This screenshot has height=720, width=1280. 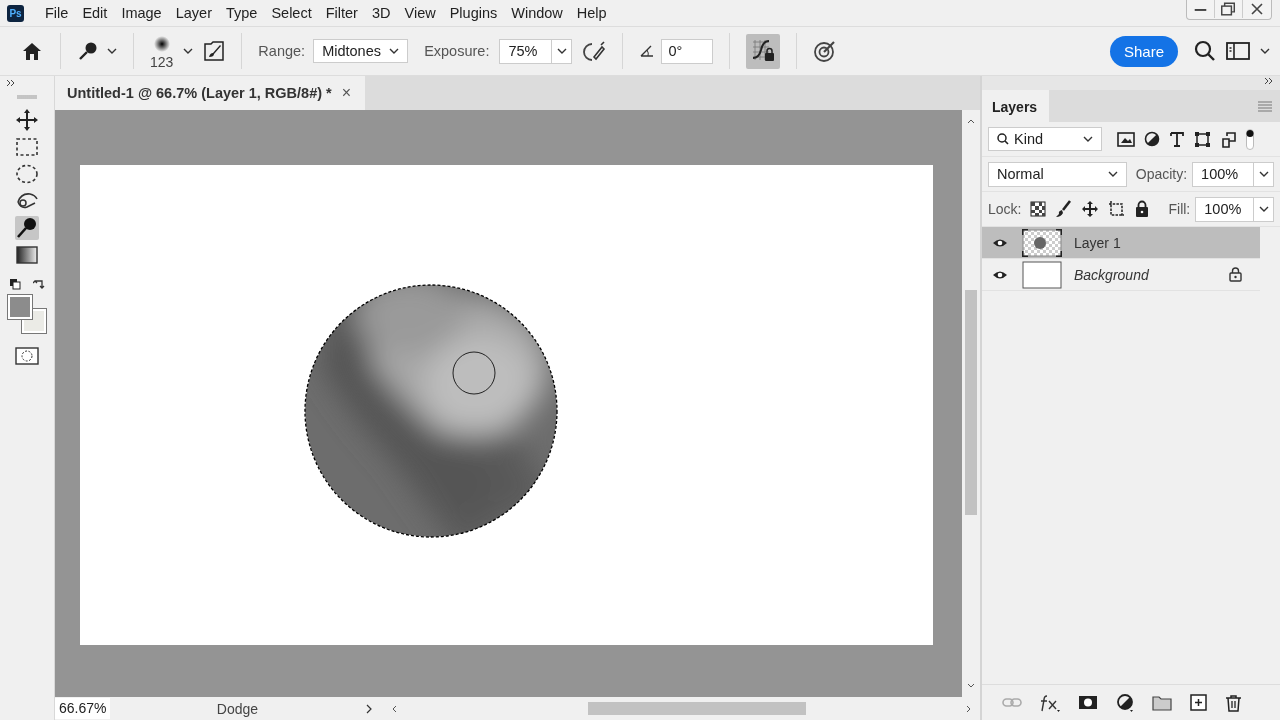 What do you see at coordinates (27, 97) in the screenshot?
I see `grip-icon` at bounding box center [27, 97].